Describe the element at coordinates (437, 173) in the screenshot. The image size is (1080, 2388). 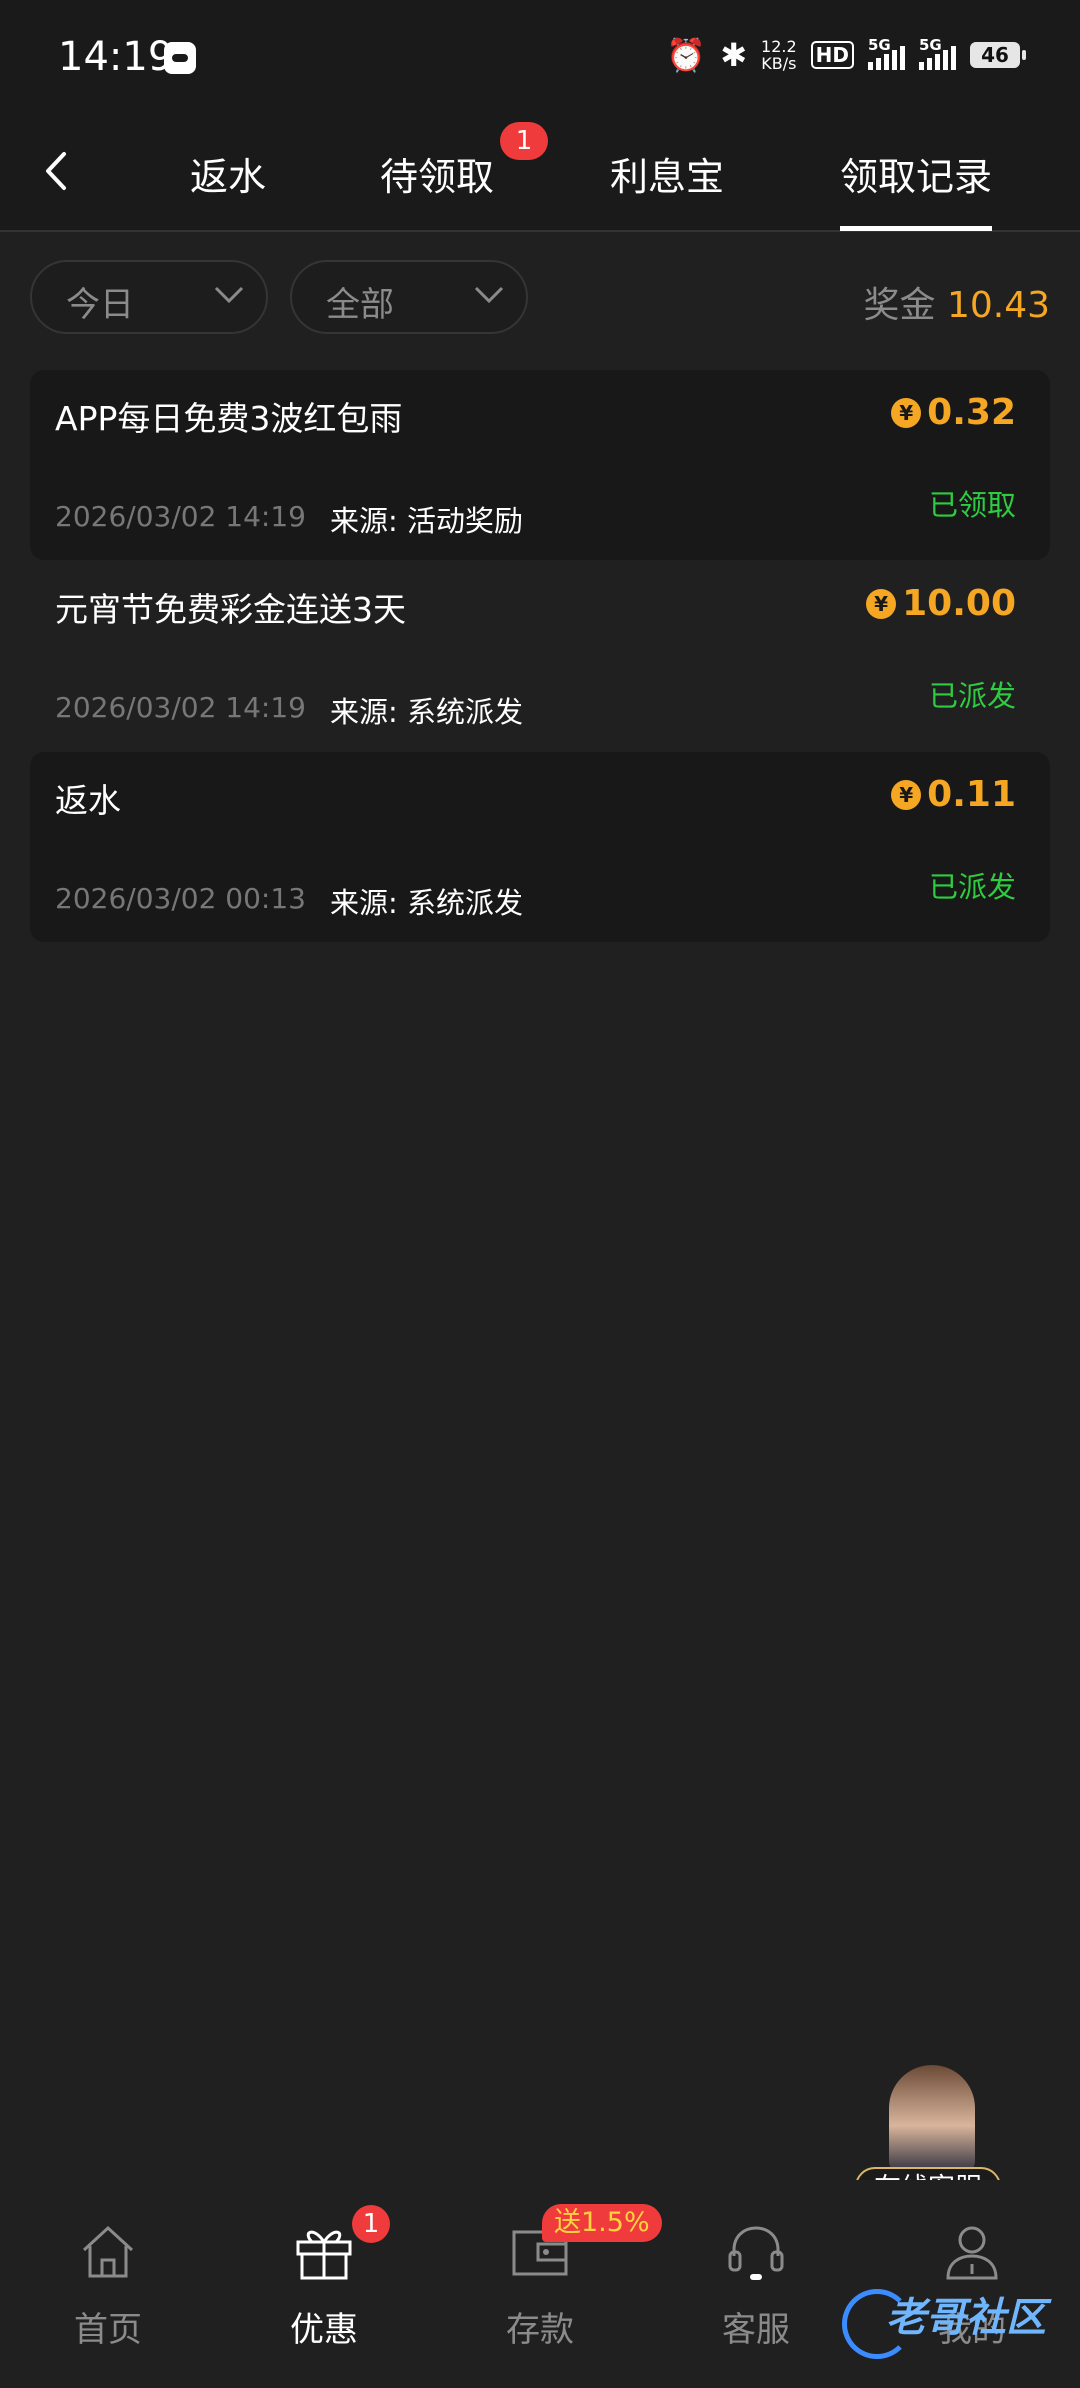
I see `tab-pending: 待领取` at that location.